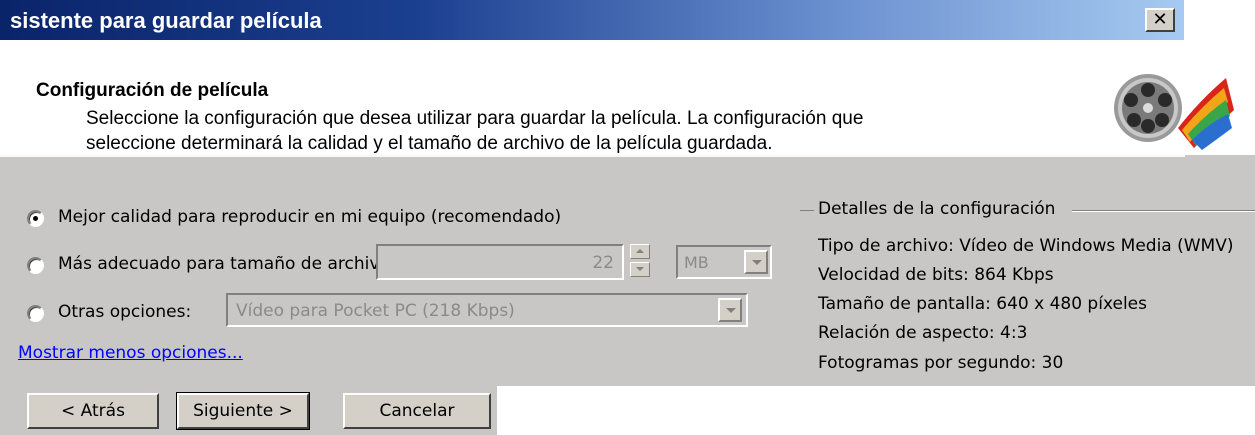 Image resolution: width=1255 pixels, height=435 pixels. I want to click on spin-down-button, so click(640, 269).